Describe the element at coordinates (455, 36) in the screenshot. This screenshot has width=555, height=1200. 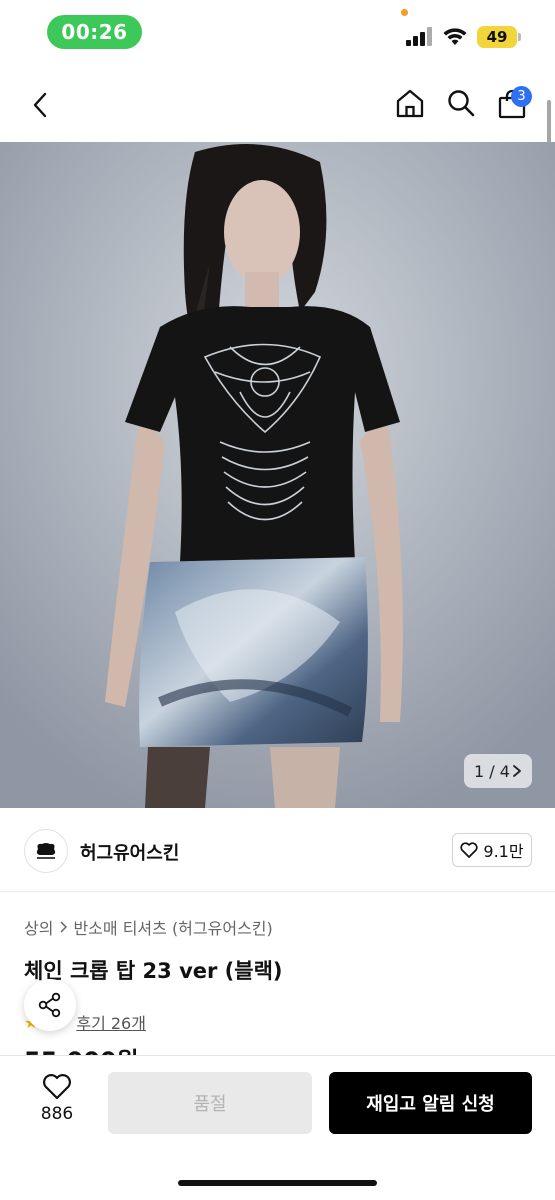
I see `wifi-icon` at that location.